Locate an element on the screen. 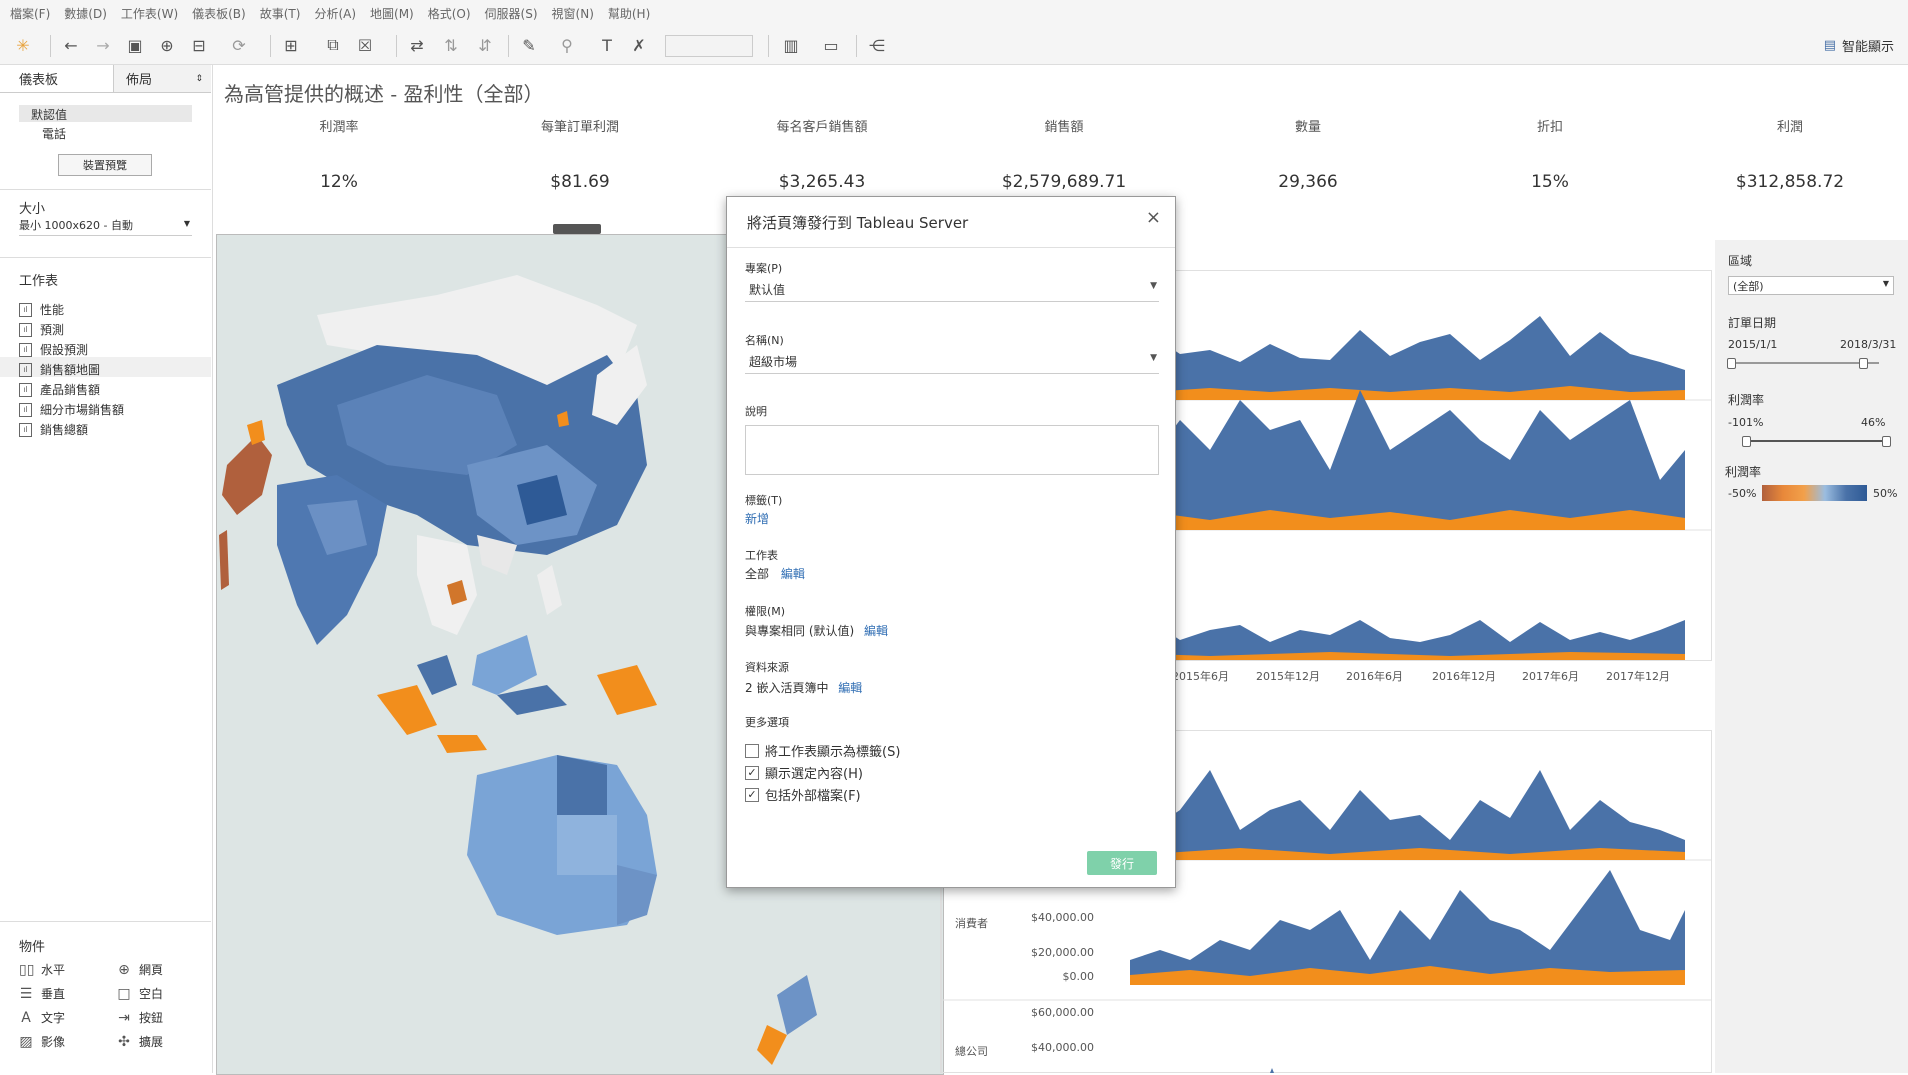 This screenshot has width=1908, height=1075. margin-slider-handle-max is located at coordinates (1886, 441).